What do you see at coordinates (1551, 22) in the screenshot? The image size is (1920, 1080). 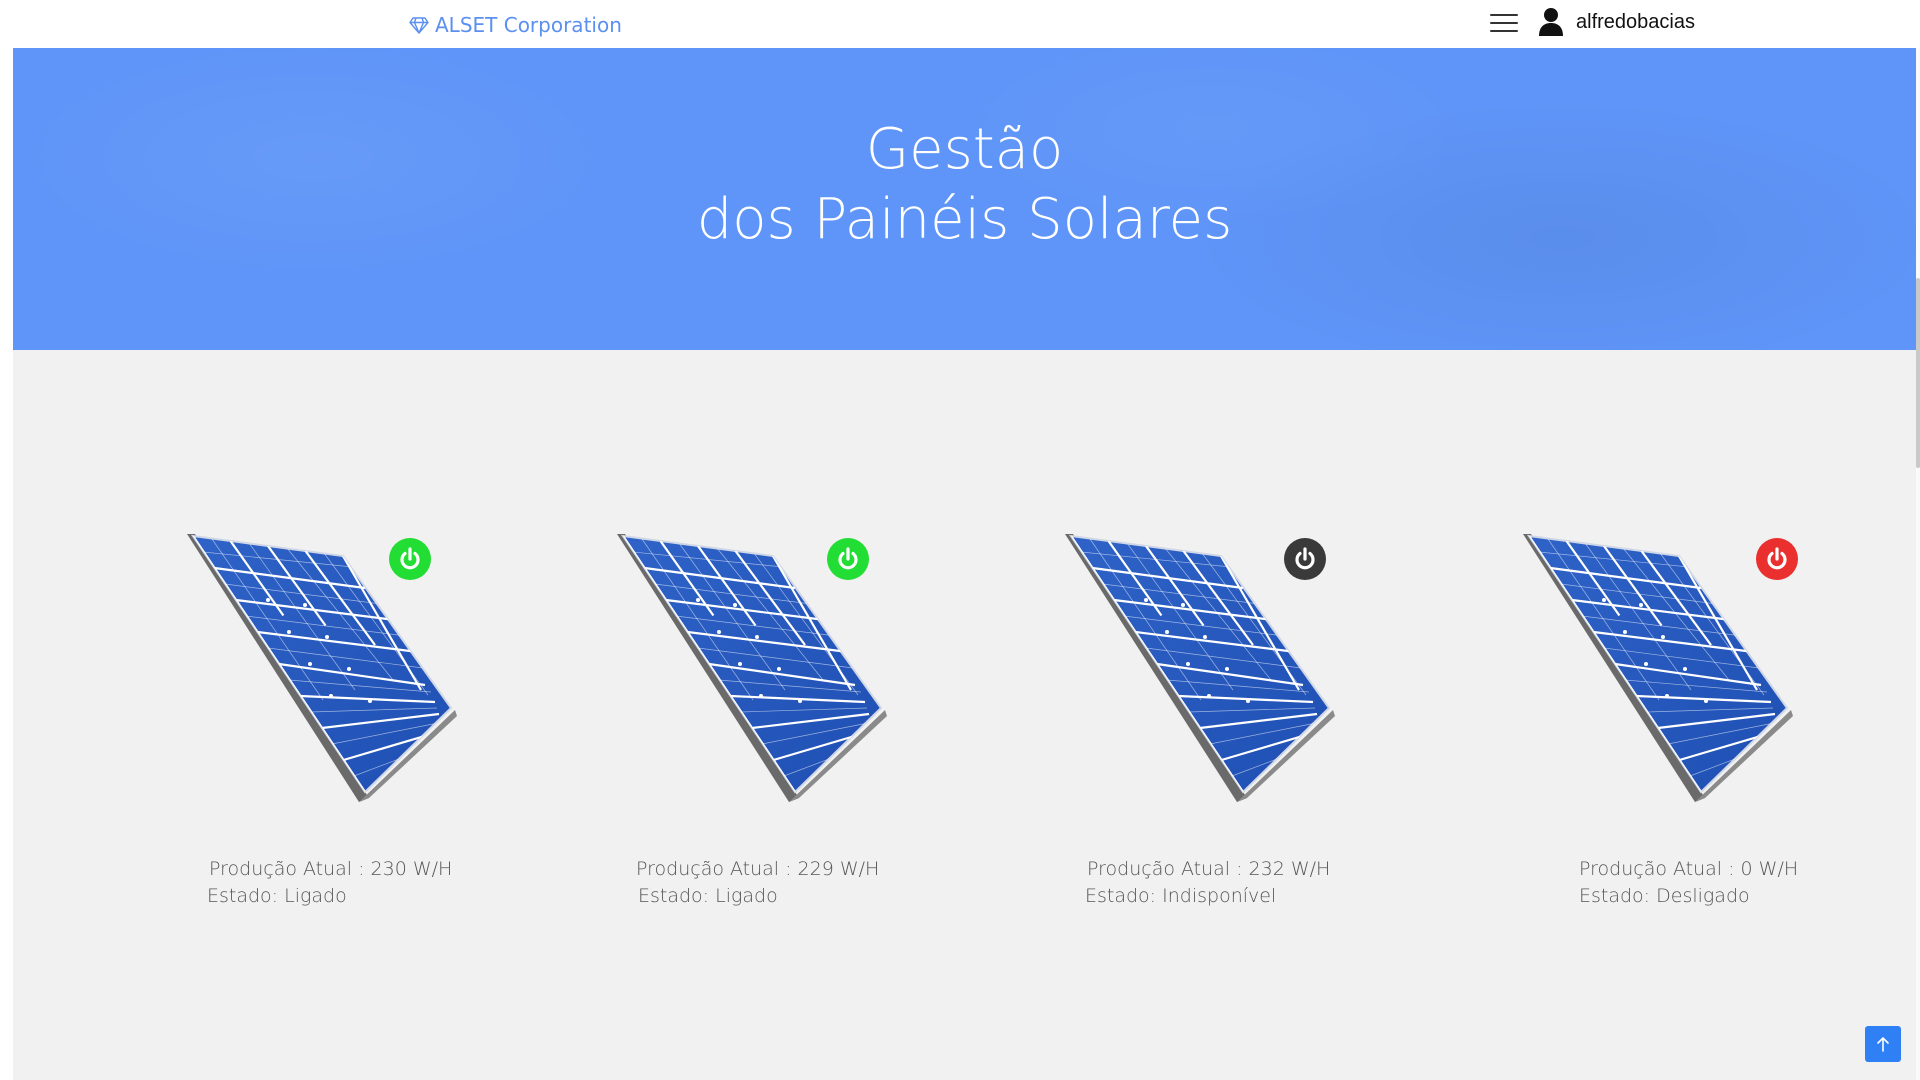 I see `user-icon` at bounding box center [1551, 22].